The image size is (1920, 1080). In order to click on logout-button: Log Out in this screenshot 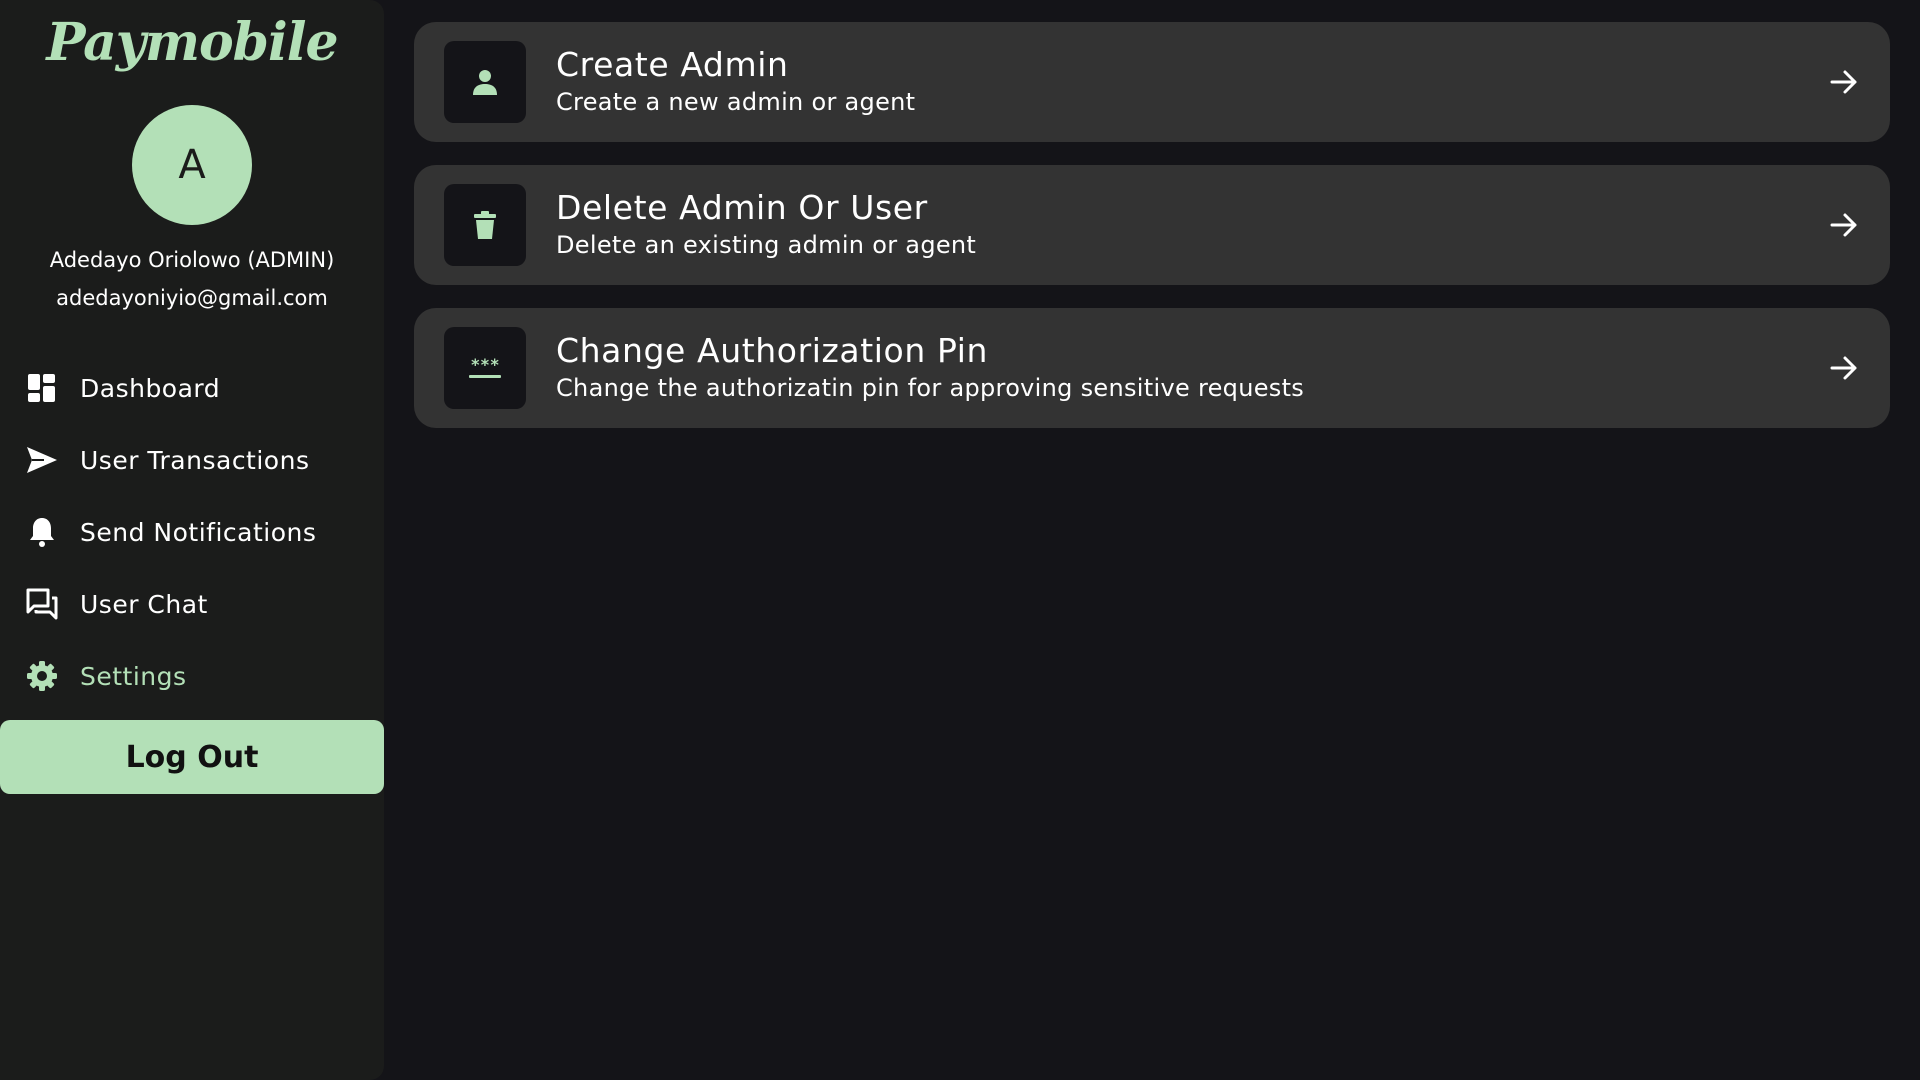, I will do `click(192, 757)`.